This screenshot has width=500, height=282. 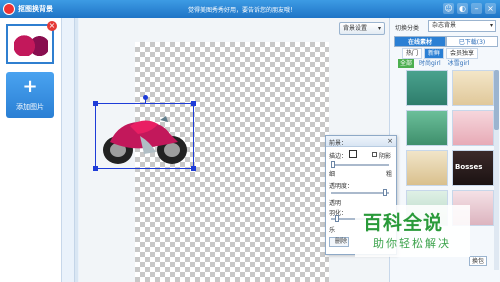 I want to click on tab-online: 在线素材, so click(x=420, y=41).